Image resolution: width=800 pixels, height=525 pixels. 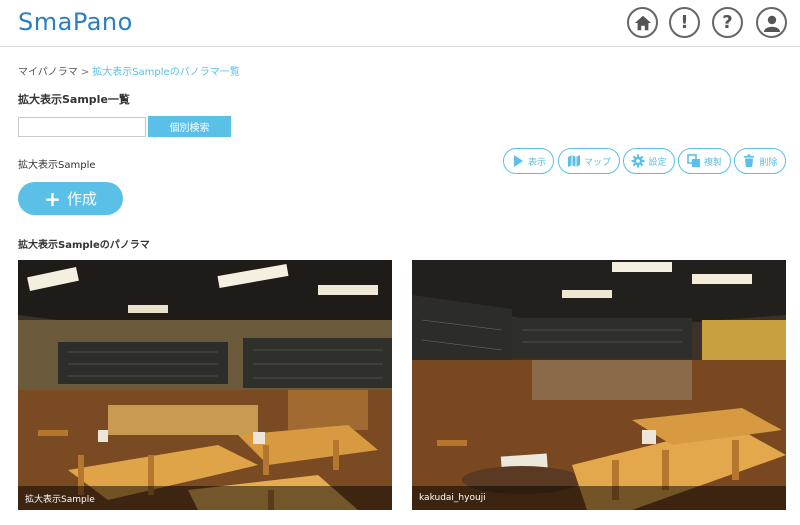 What do you see at coordinates (771, 22) in the screenshot?
I see `user-icon` at bounding box center [771, 22].